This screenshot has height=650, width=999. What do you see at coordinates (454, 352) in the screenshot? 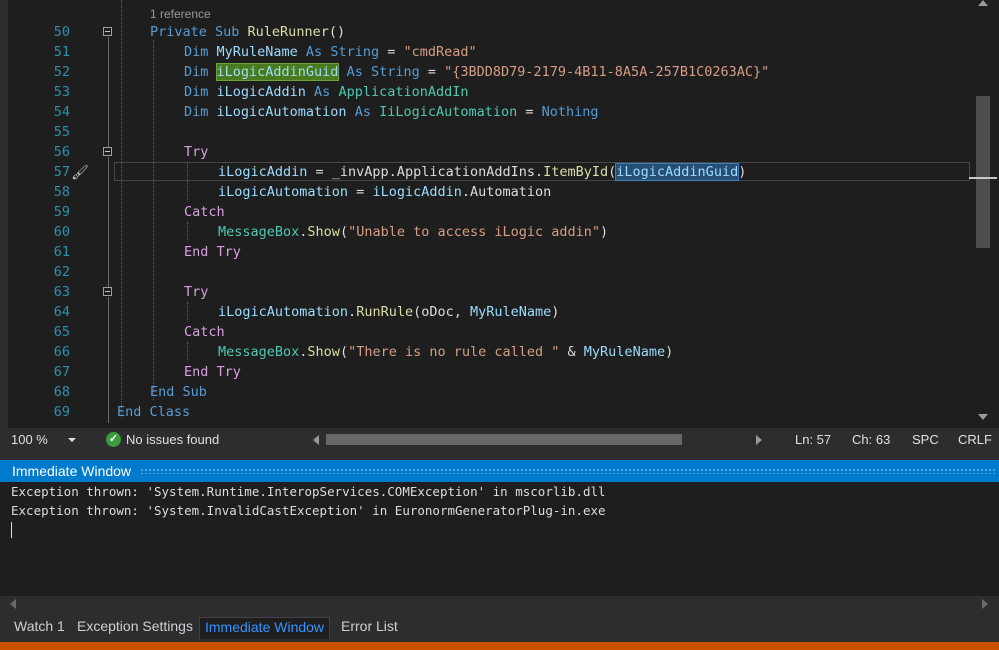
I see `code-token: "There is no rule called "` at bounding box center [454, 352].